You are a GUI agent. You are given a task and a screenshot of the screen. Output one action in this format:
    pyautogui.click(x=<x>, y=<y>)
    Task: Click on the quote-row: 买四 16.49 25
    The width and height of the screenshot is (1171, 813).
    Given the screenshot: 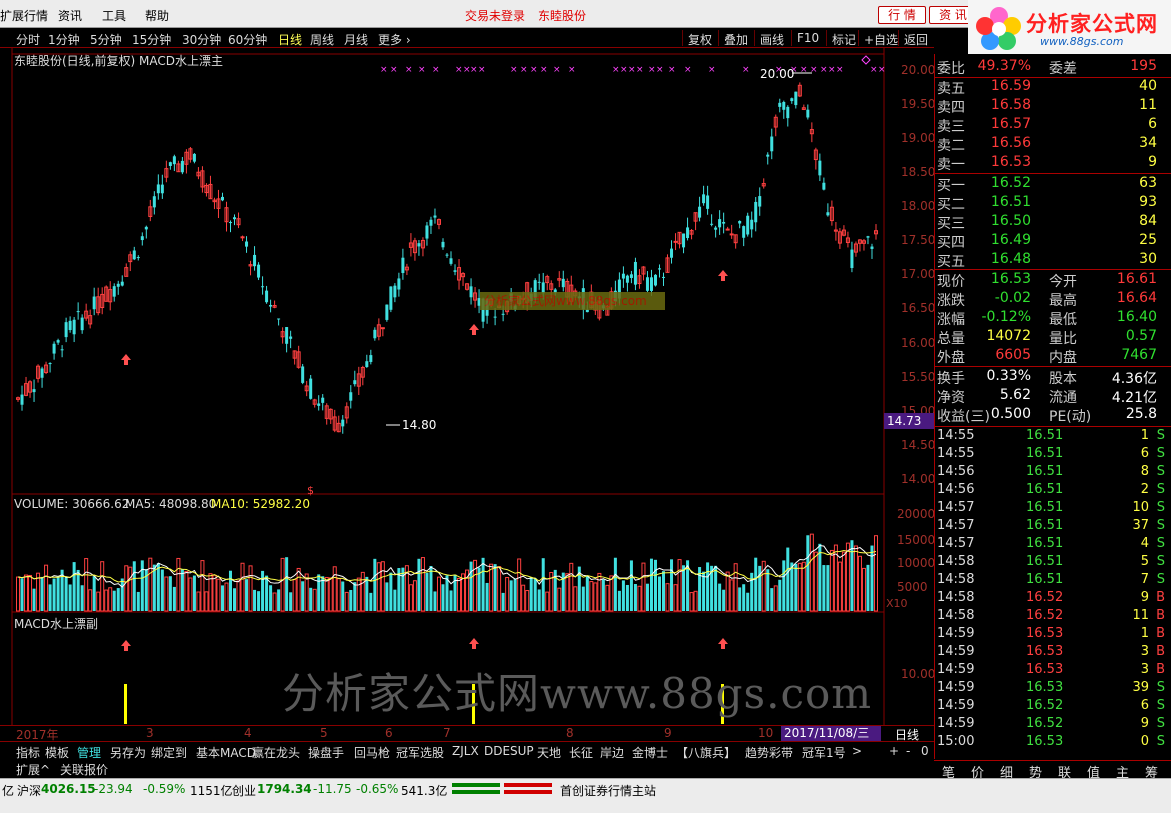 What is the action you would take?
    pyautogui.click(x=1053, y=241)
    